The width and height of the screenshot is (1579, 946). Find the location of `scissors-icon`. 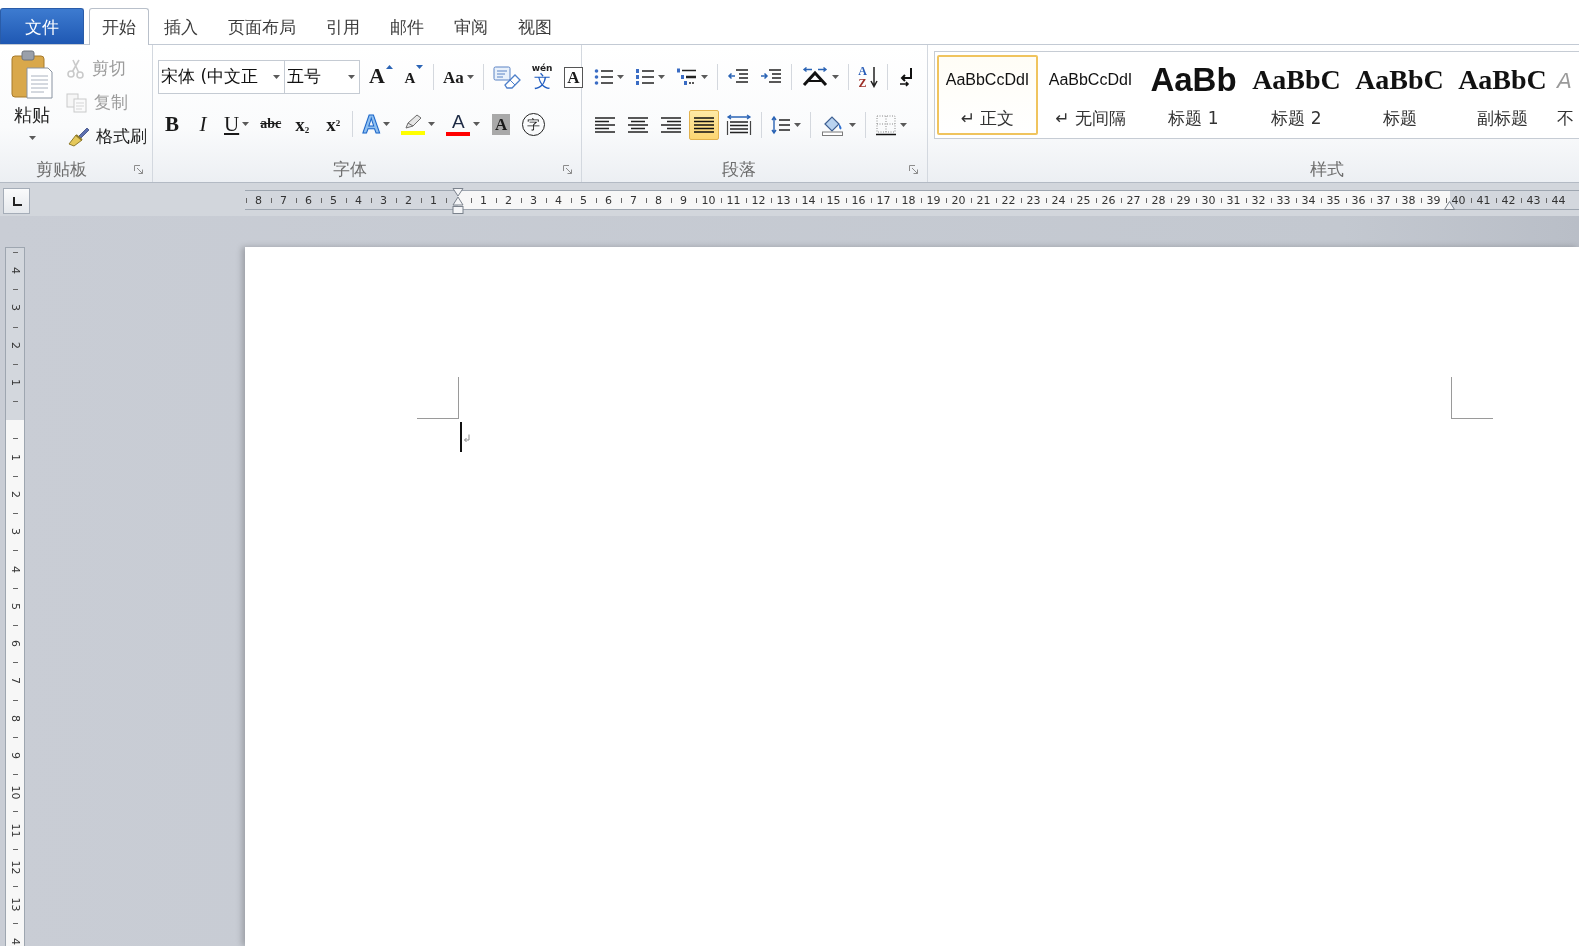

scissors-icon is located at coordinates (76, 69).